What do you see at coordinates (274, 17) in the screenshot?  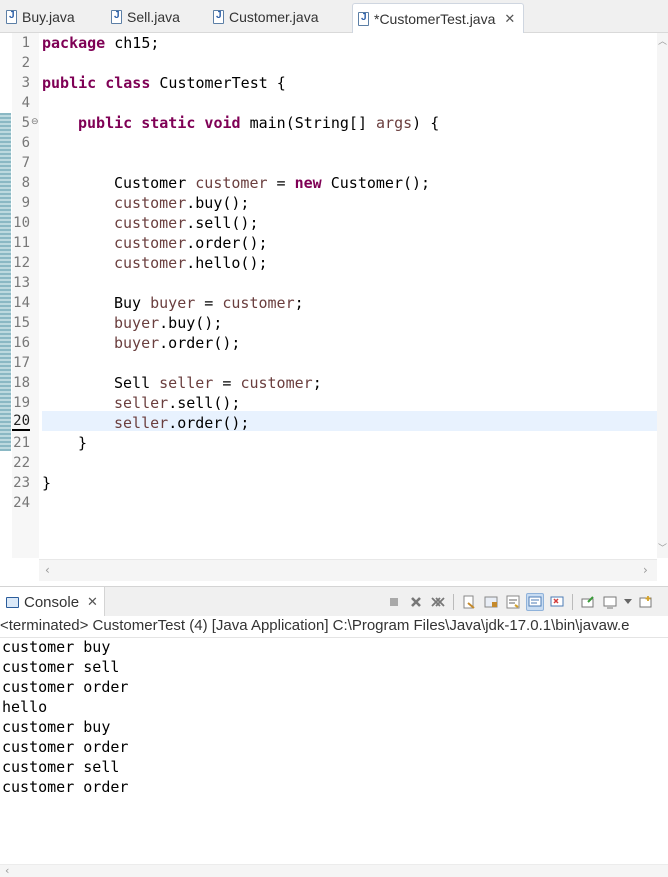 I see `tab-label: Customer.java` at bounding box center [274, 17].